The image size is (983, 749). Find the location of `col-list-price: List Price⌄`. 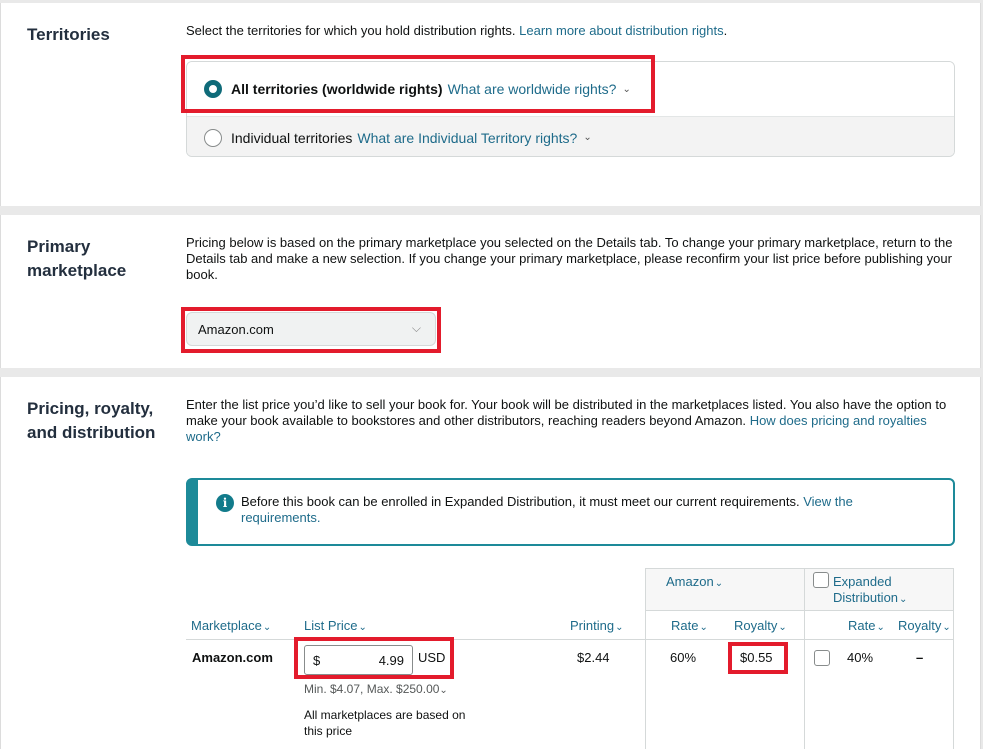

col-list-price: List Price⌄ is located at coordinates (335, 625).